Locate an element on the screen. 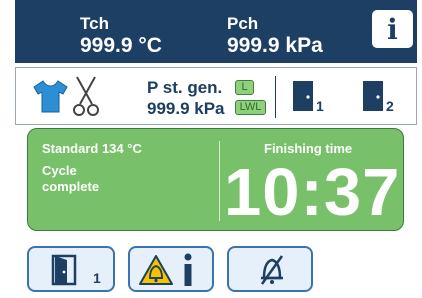  tch-label: Tch is located at coordinates (94, 23).